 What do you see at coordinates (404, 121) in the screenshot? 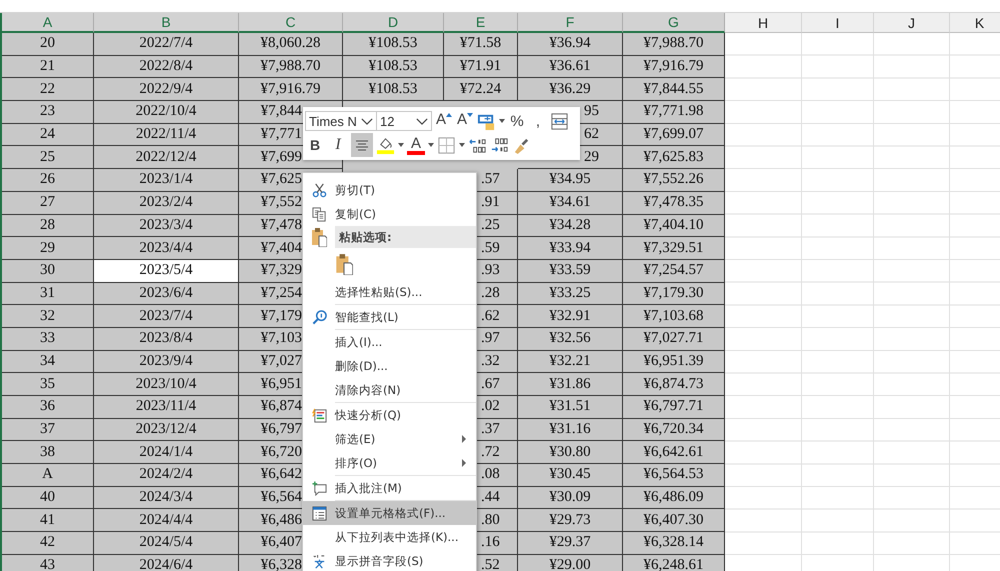
I see `font-size-field: 12` at bounding box center [404, 121].